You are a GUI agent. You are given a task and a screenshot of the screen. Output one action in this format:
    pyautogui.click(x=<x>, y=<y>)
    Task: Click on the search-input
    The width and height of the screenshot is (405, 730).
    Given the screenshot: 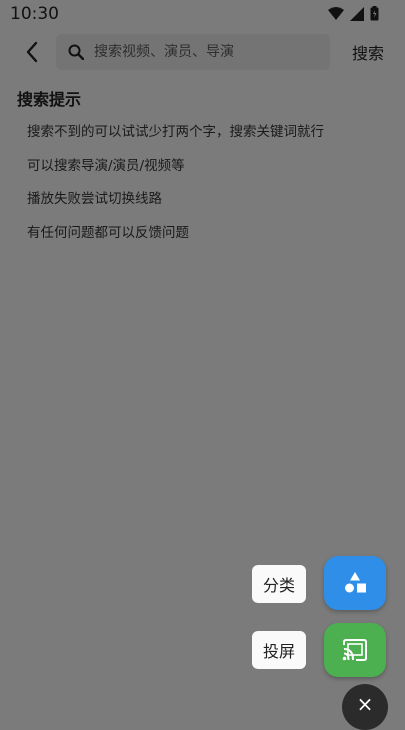 What is the action you would take?
    pyautogui.click(x=209, y=52)
    